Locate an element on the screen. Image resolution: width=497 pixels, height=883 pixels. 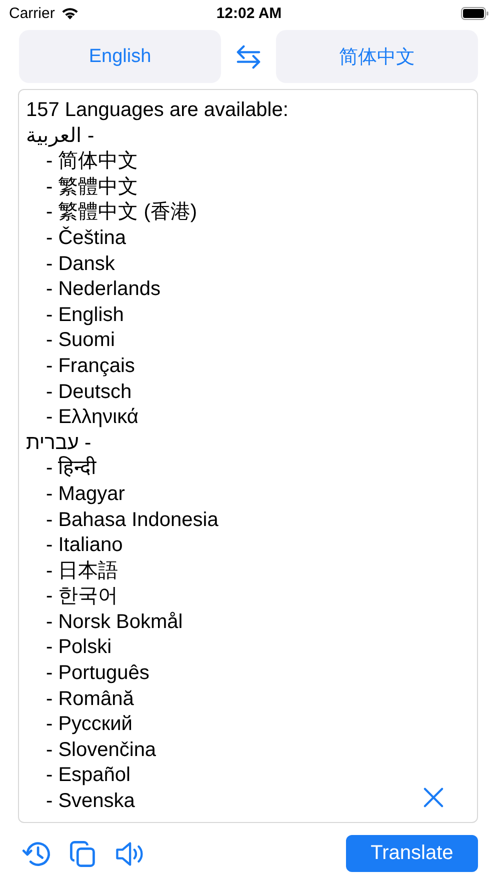
language-line: - Suomi is located at coordinates (80, 341).